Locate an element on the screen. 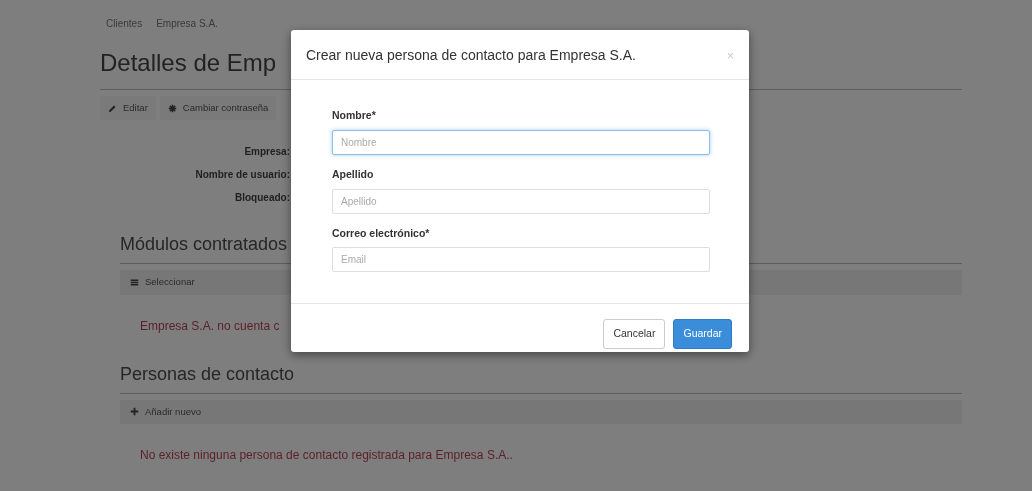 The height and width of the screenshot is (491, 1032). save-button: Guardar is located at coordinates (702, 334).